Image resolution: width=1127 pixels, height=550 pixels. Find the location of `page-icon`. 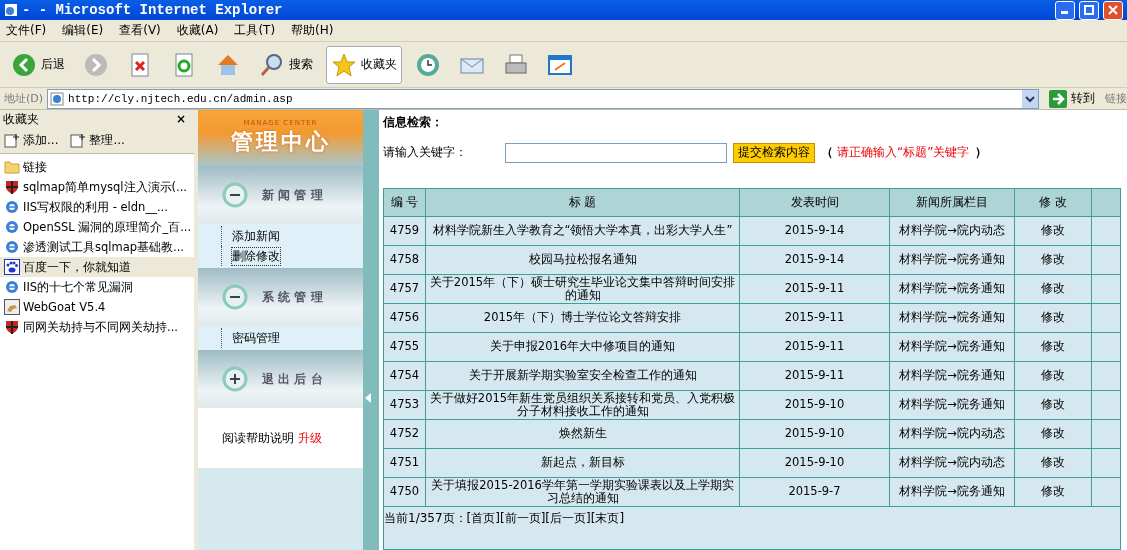

page-icon is located at coordinates (11, 10).